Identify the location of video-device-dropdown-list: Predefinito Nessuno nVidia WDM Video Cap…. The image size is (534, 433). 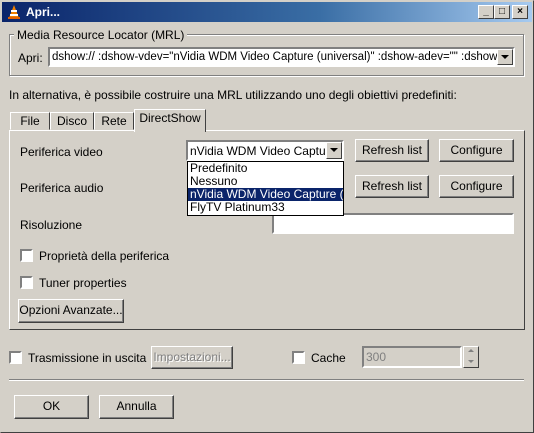
(265, 188).